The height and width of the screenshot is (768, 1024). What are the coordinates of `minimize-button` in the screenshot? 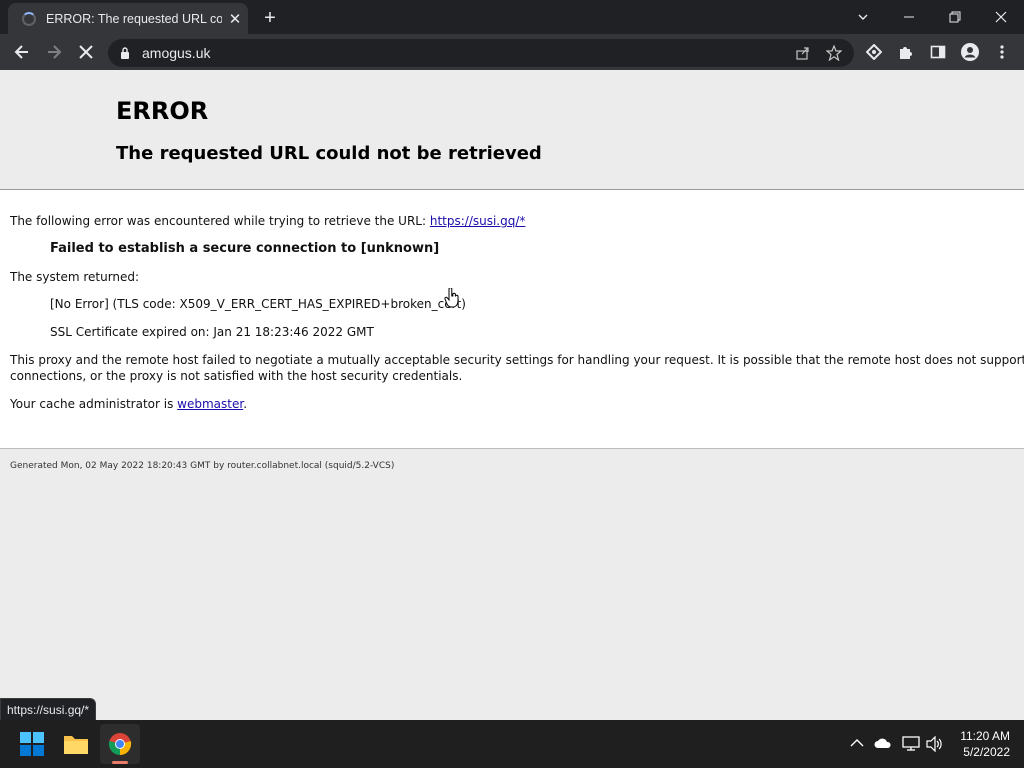 It's located at (909, 17).